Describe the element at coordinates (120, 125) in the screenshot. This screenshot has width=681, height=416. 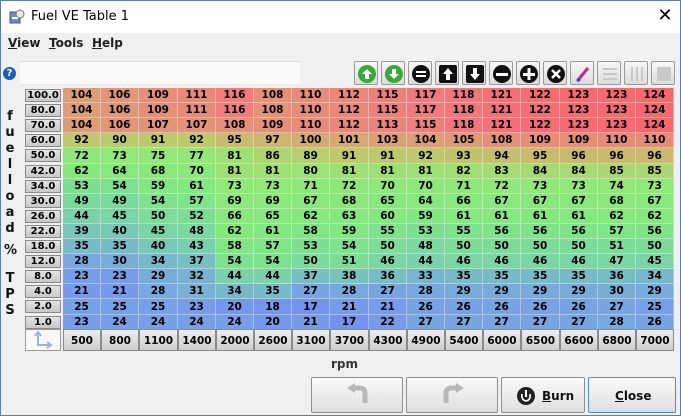
I see `ve-table-cell: 106` at that location.